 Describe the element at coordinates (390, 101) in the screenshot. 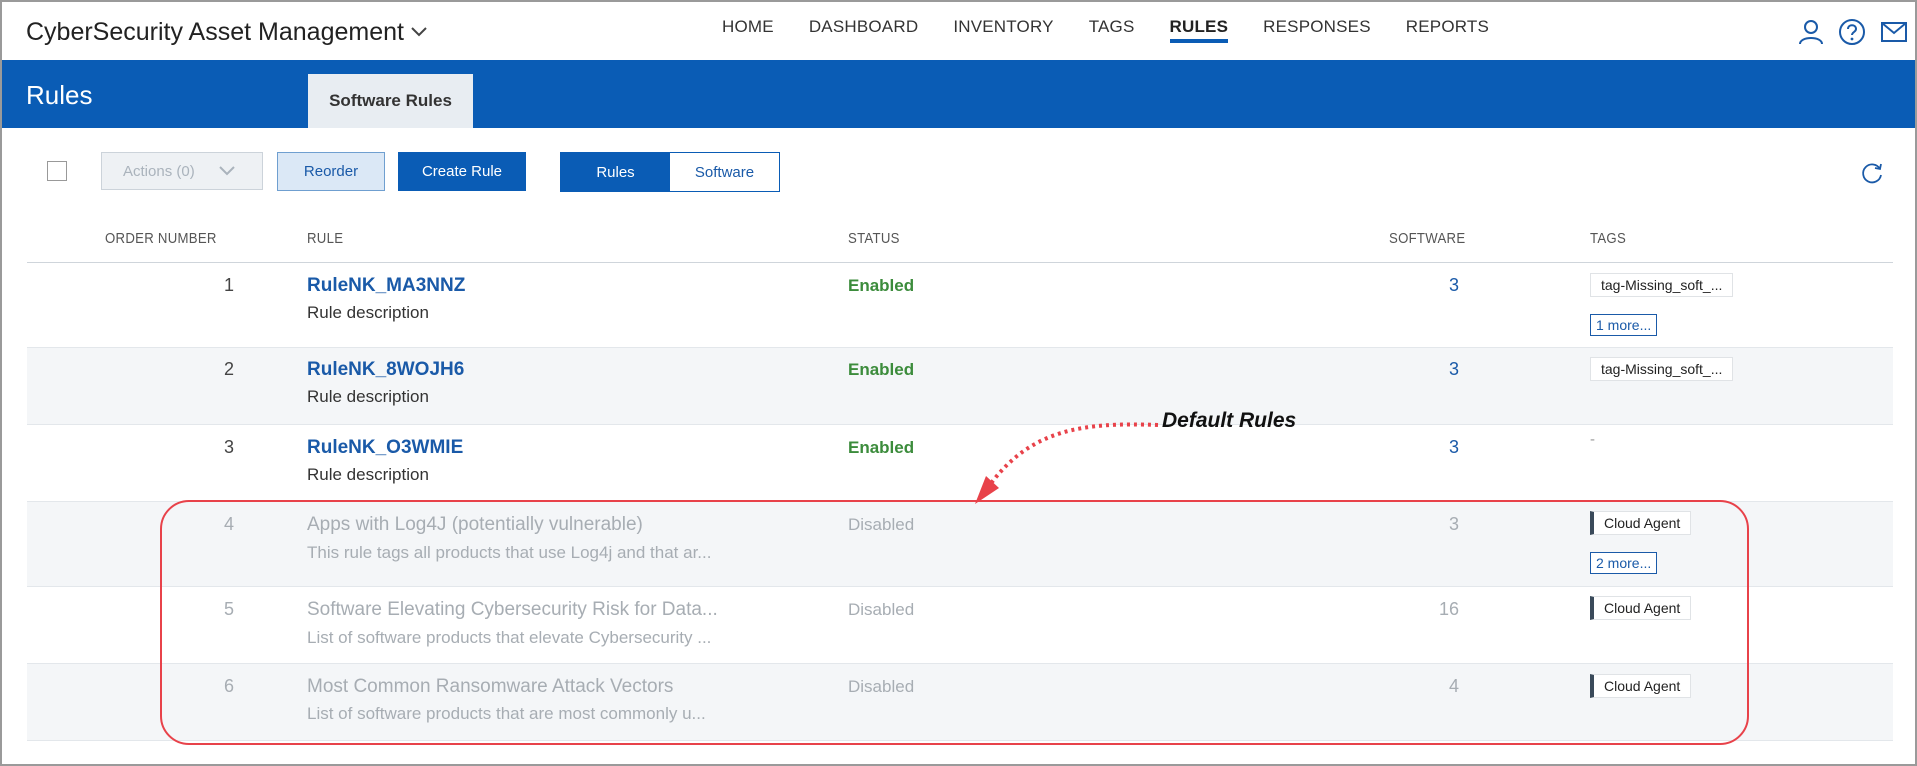

I see `tab-software-rules: Software Rules` at that location.